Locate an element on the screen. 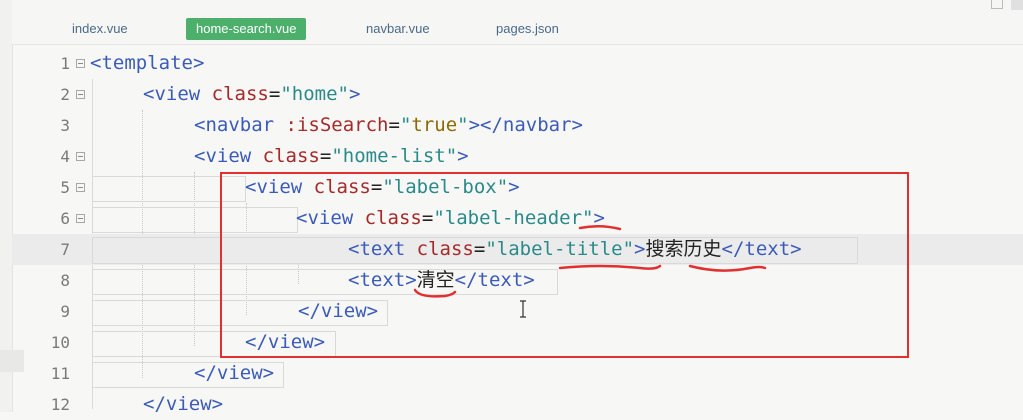 Image resolution: width=1023 pixels, height=420 pixels. underline-label-header is located at coordinates (600, 228).